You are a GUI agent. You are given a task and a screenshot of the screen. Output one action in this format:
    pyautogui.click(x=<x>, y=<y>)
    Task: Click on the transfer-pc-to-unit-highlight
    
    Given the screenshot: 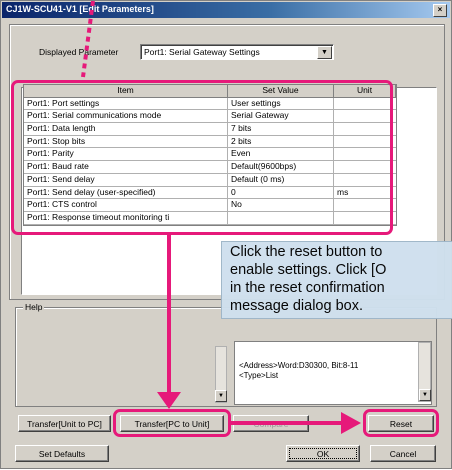 What is the action you would take?
    pyautogui.click(x=172, y=423)
    